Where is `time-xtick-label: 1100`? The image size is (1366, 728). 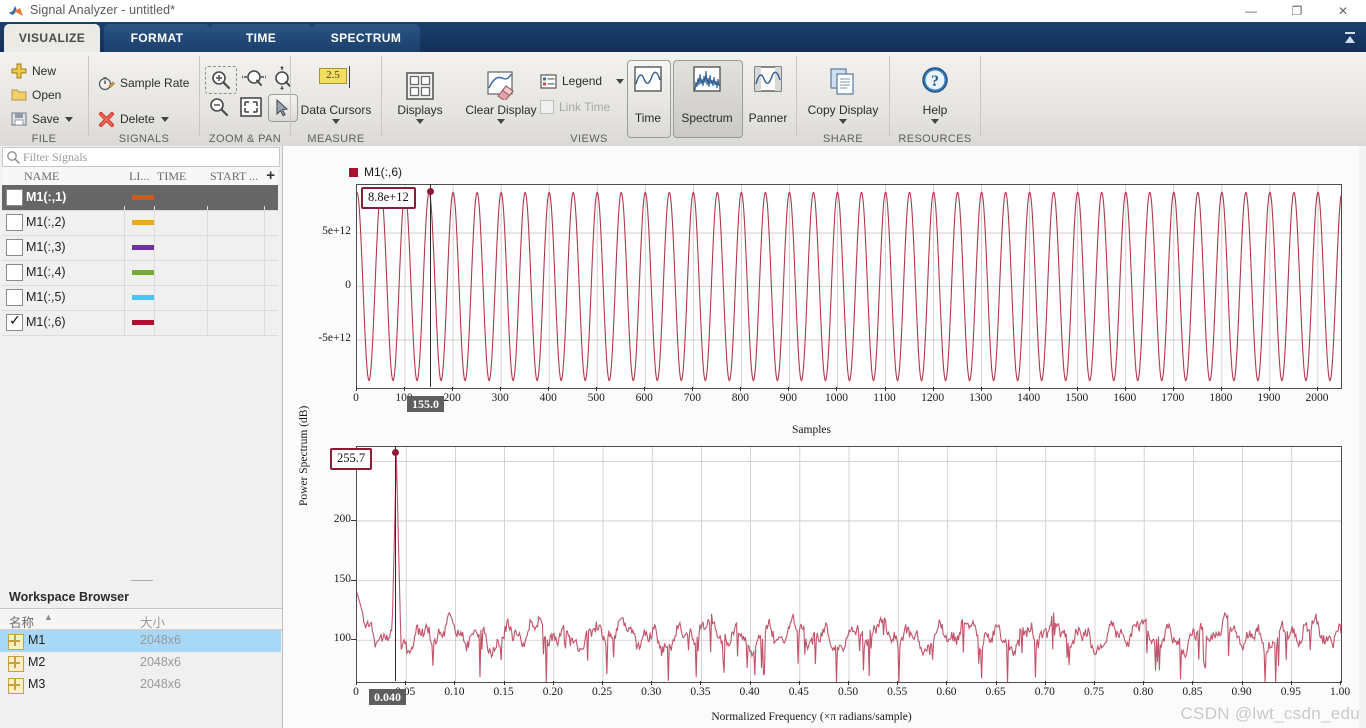 time-xtick-label: 1100 is located at coordinates (884, 398).